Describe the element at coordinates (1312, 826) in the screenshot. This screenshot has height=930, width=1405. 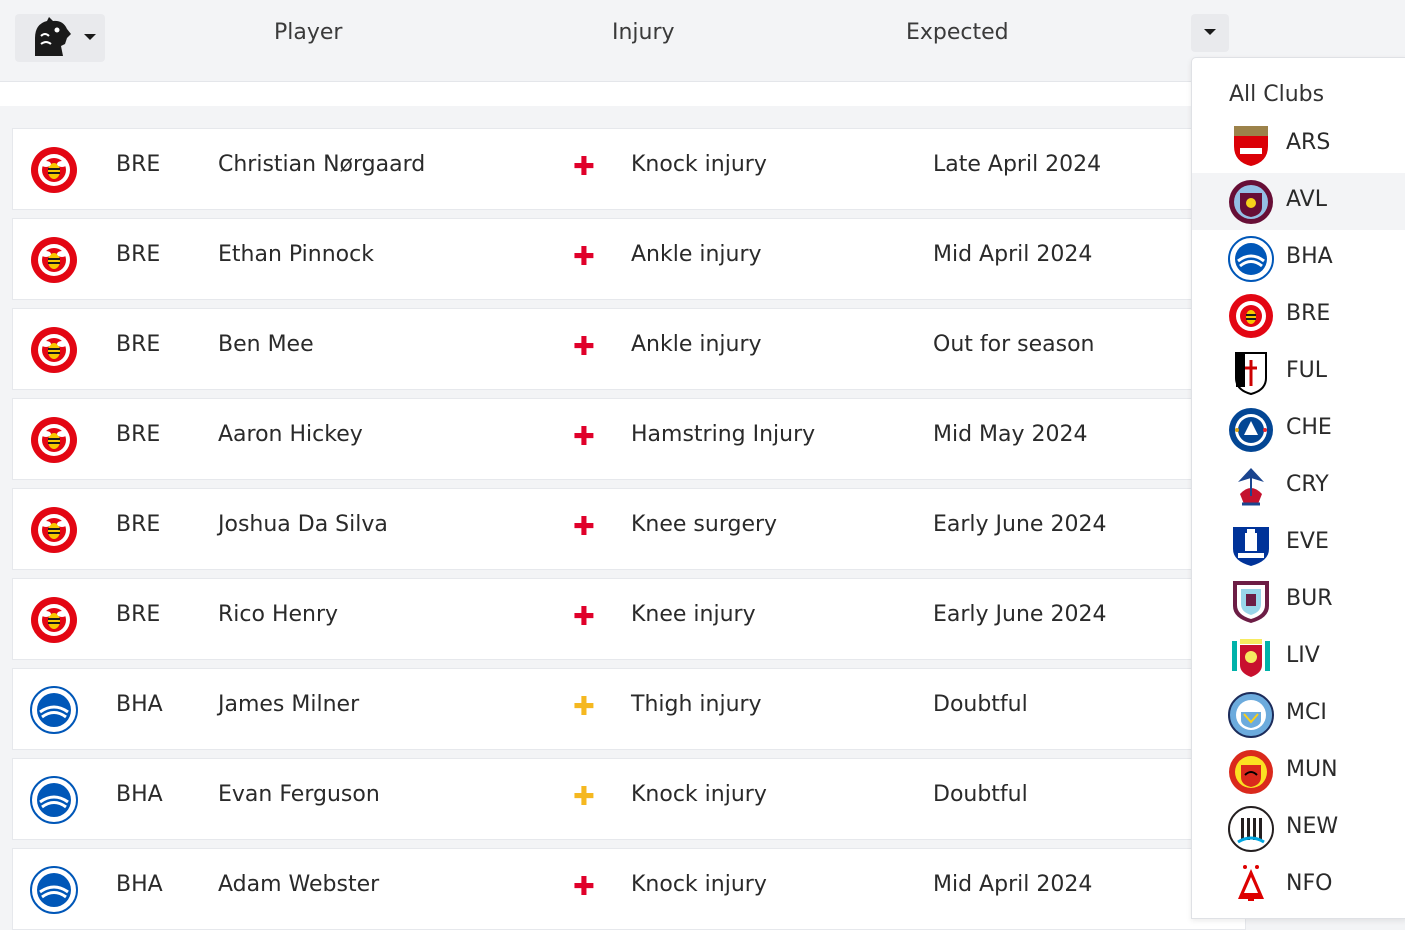
I see `club-abbreviation: NEW` at that location.